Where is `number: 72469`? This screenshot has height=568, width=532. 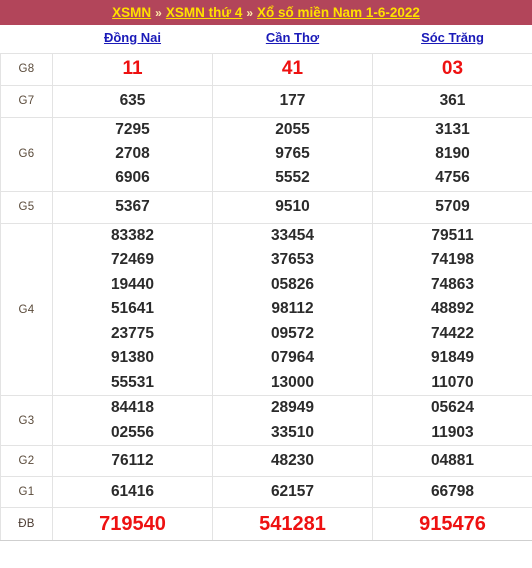
number: 72469 is located at coordinates (132, 260).